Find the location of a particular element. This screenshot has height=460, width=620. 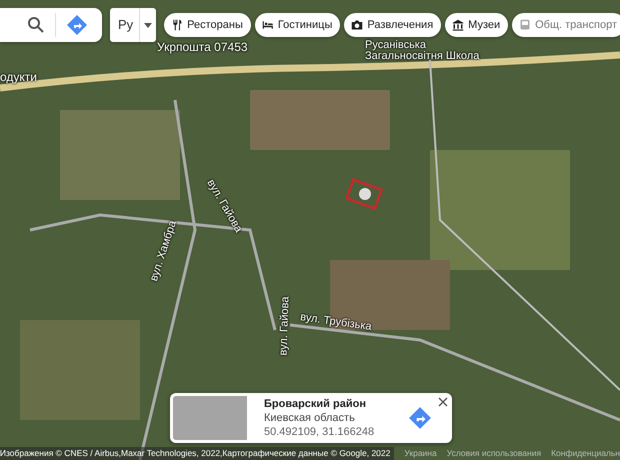

category-chip: Музеи is located at coordinates (476, 25).